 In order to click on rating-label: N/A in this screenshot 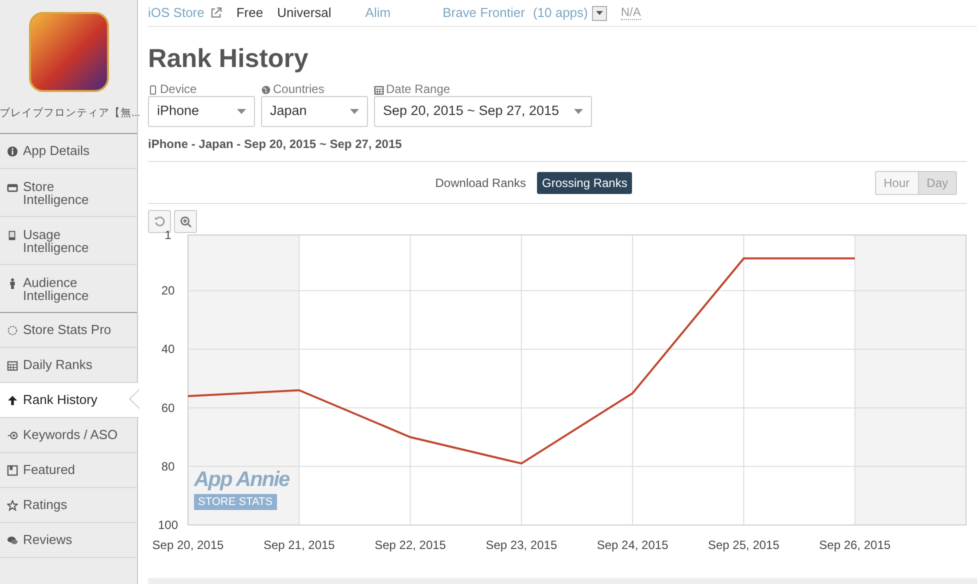, I will do `click(630, 13)`.